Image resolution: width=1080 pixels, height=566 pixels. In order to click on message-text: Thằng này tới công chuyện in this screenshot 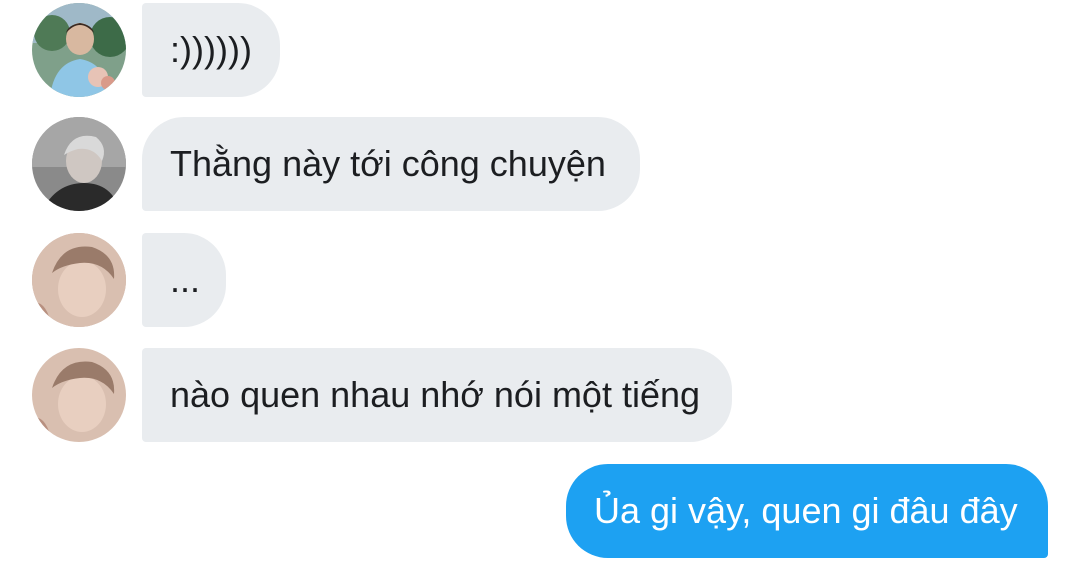, I will do `click(388, 163)`.